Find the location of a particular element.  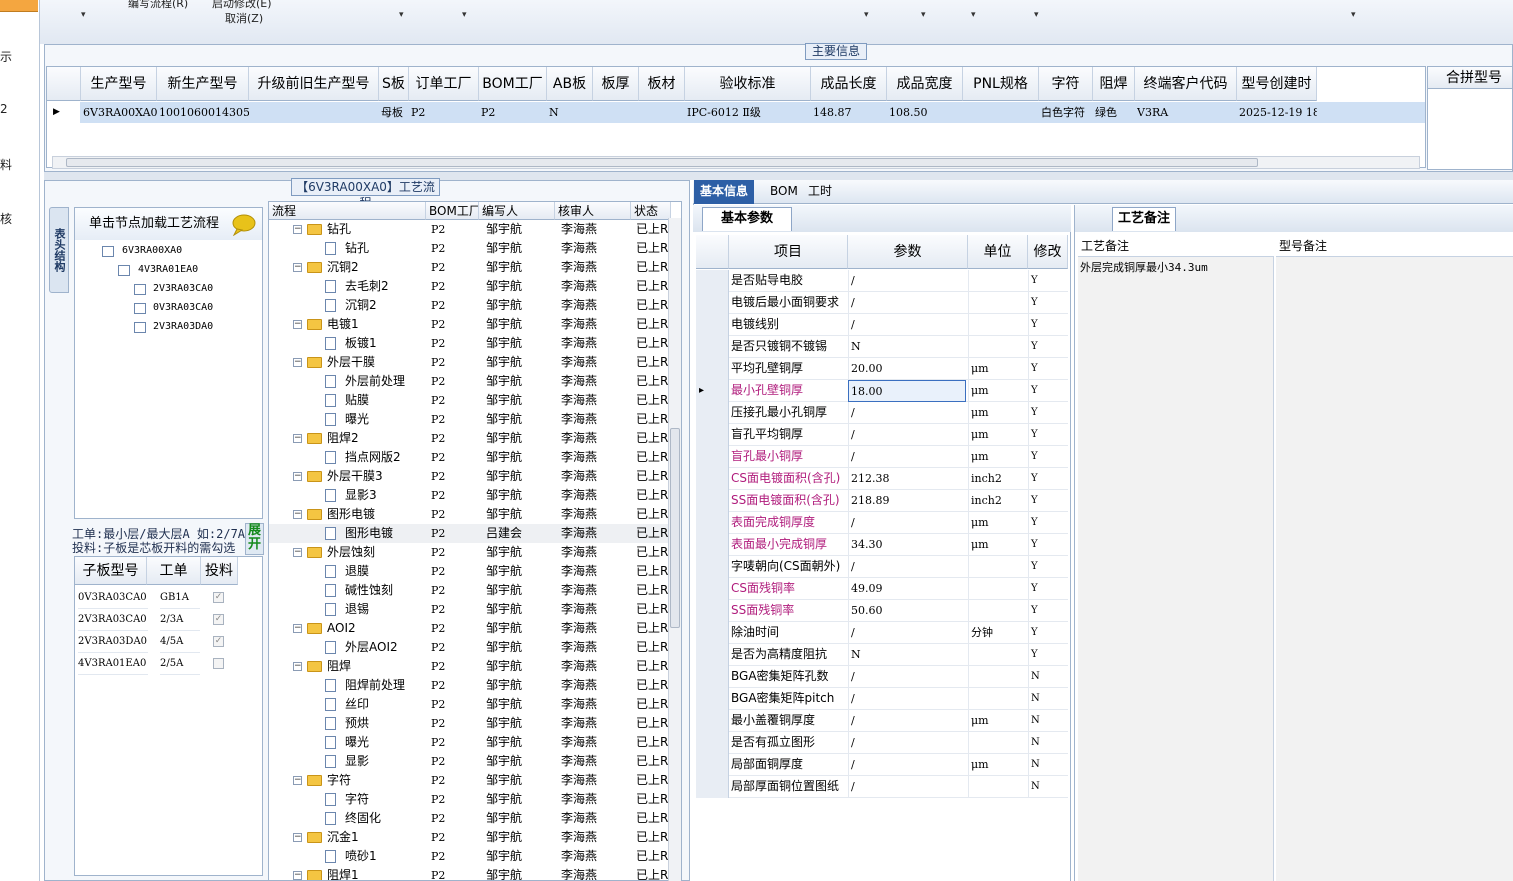

col-header: 阻焊 is located at coordinates (1114, 84).